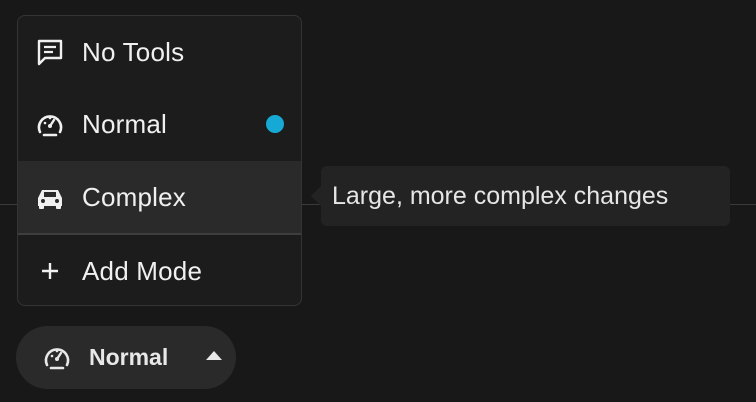 Image resolution: width=756 pixels, height=402 pixels. I want to click on mode-selector-button: Normal, so click(126, 357).